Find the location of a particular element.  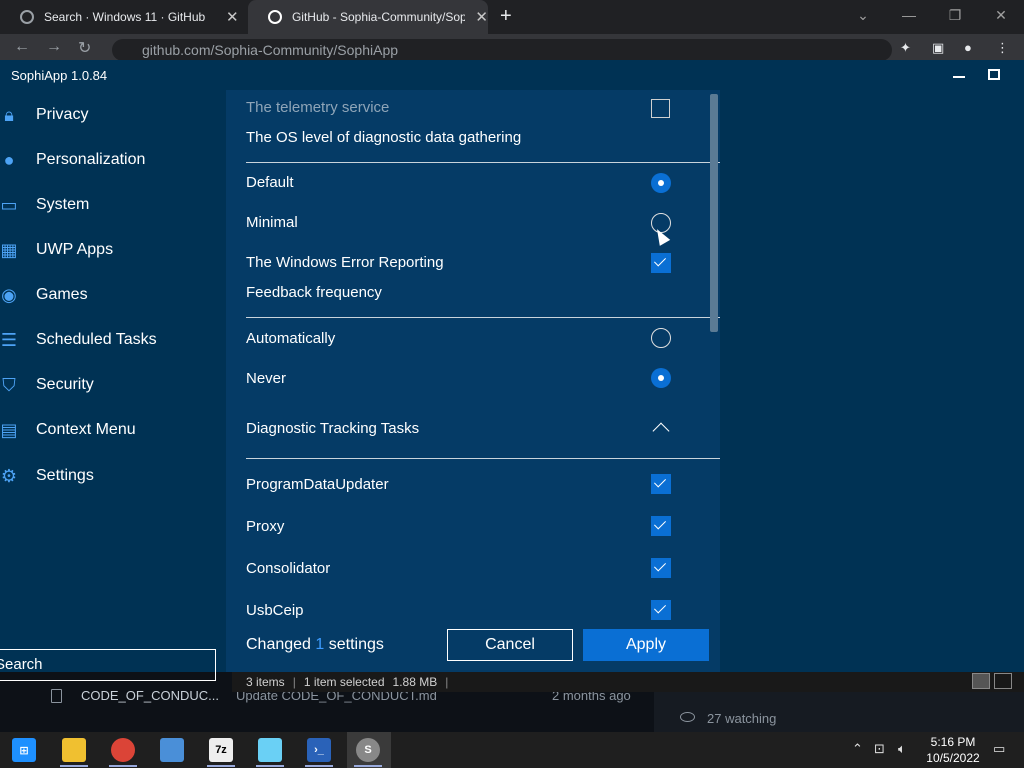

sidebar-item-context-menu: ▤ Context Menu is located at coordinates (113, 430).